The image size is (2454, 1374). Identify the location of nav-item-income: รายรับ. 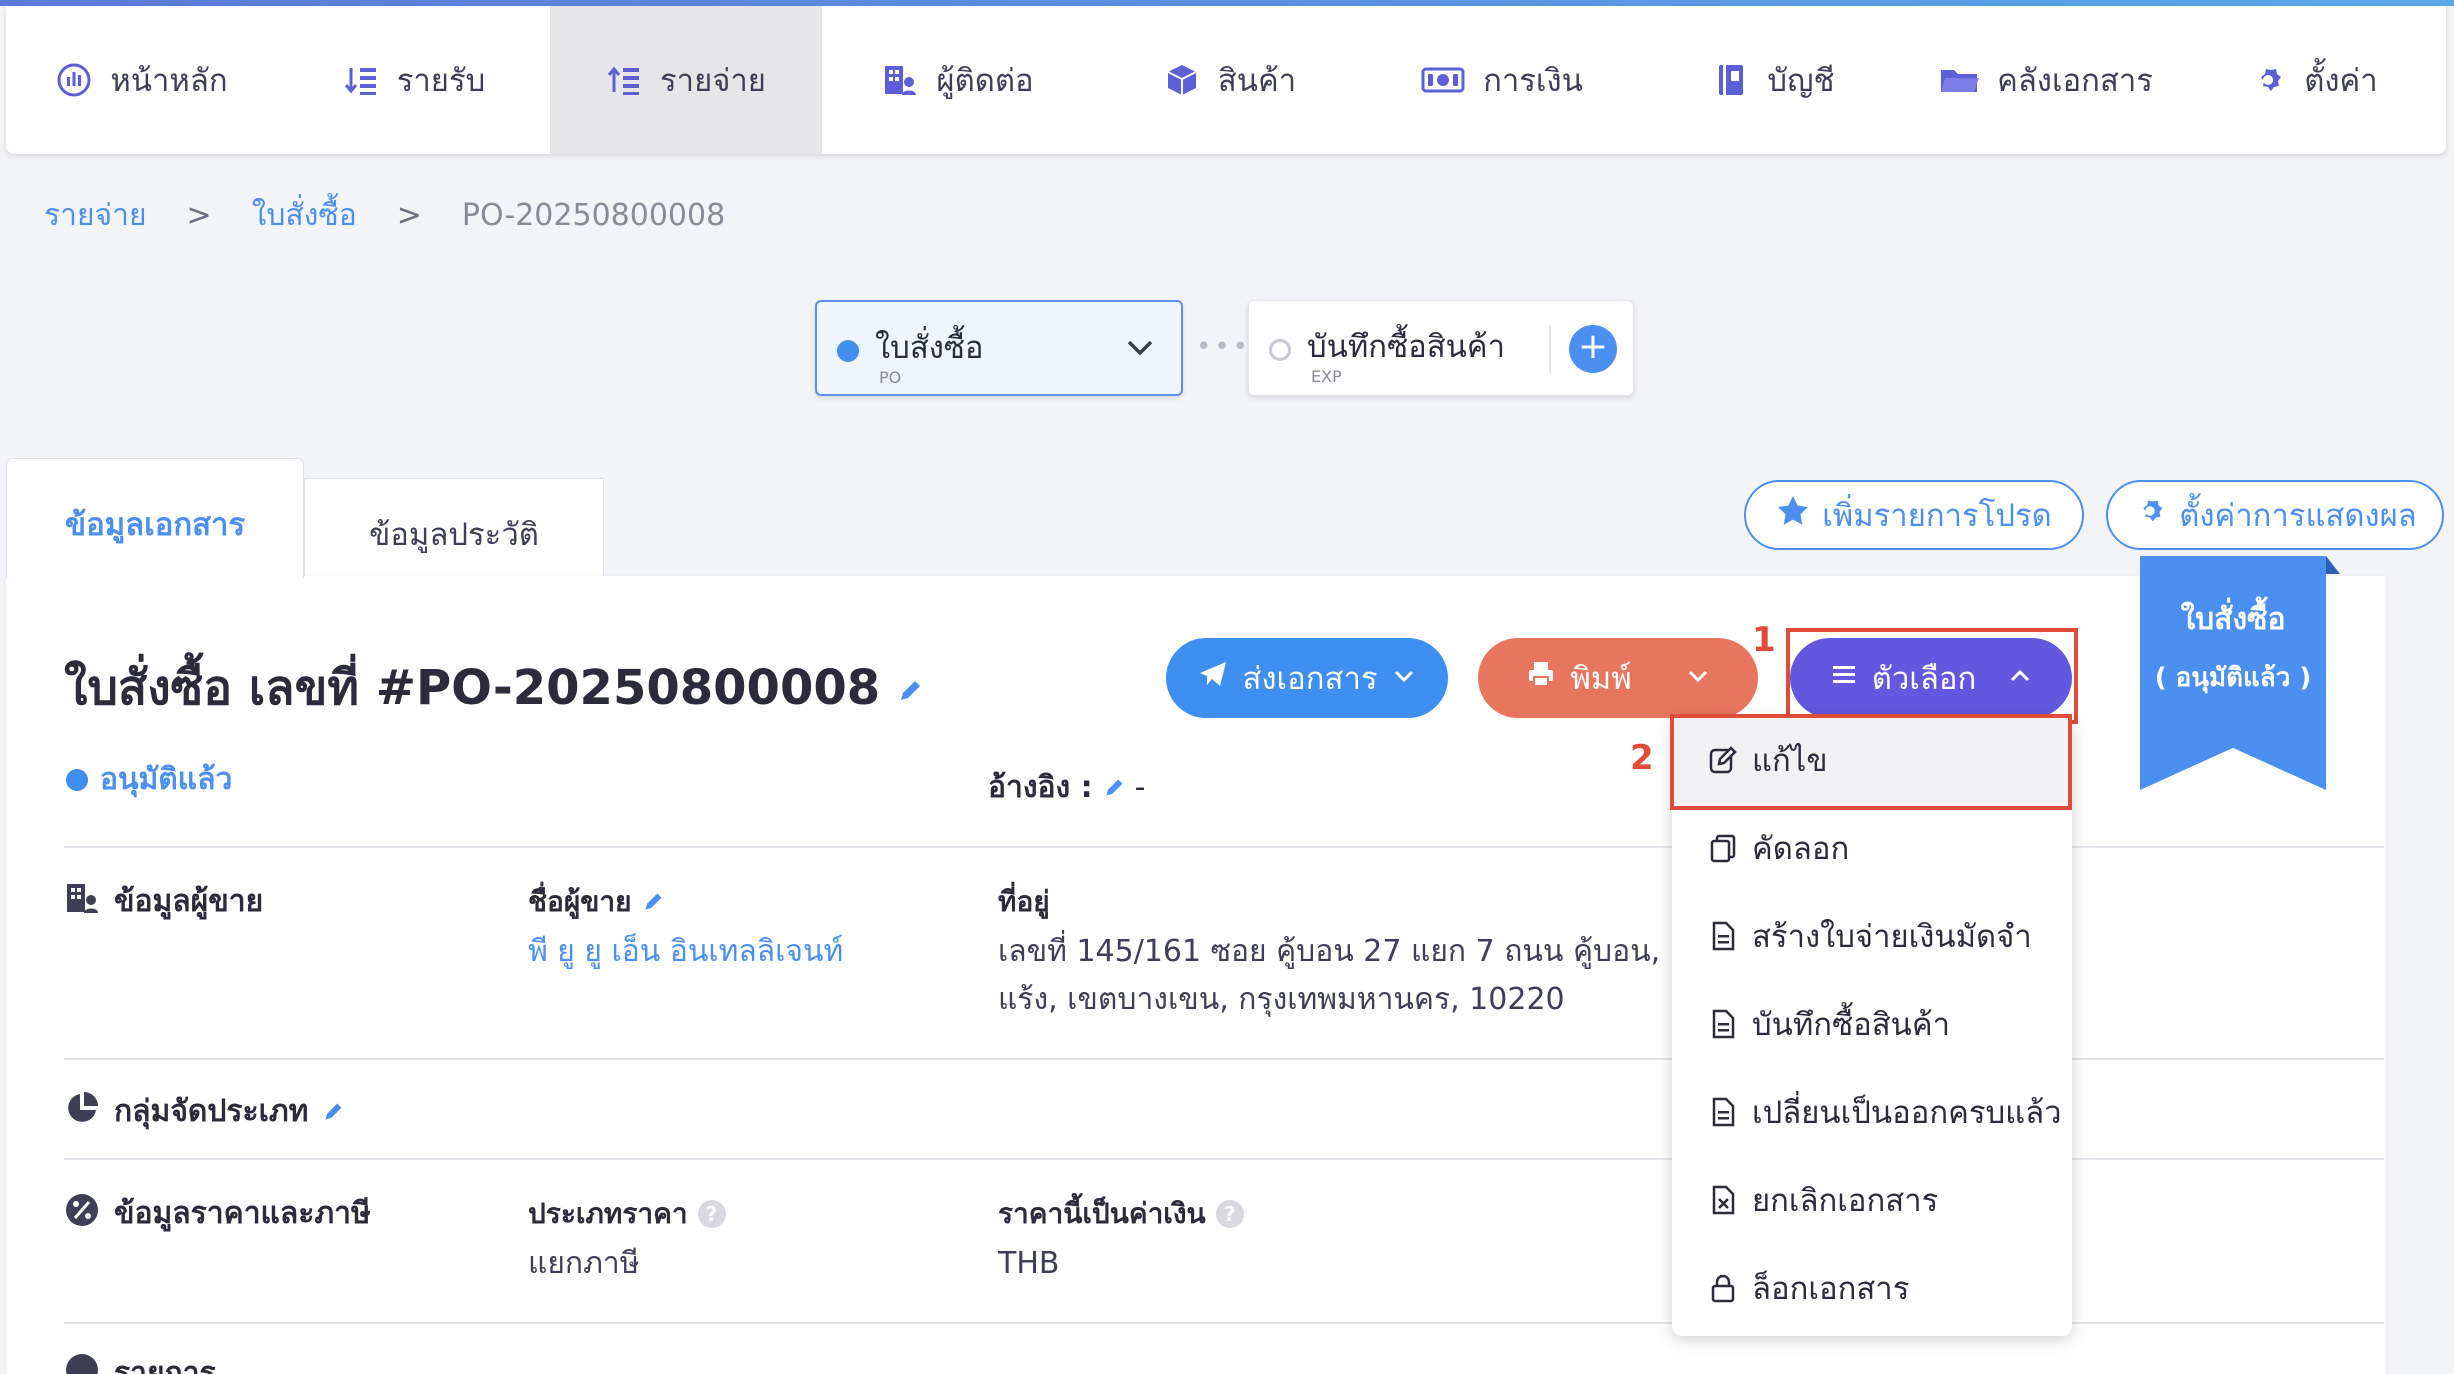
(414, 80).